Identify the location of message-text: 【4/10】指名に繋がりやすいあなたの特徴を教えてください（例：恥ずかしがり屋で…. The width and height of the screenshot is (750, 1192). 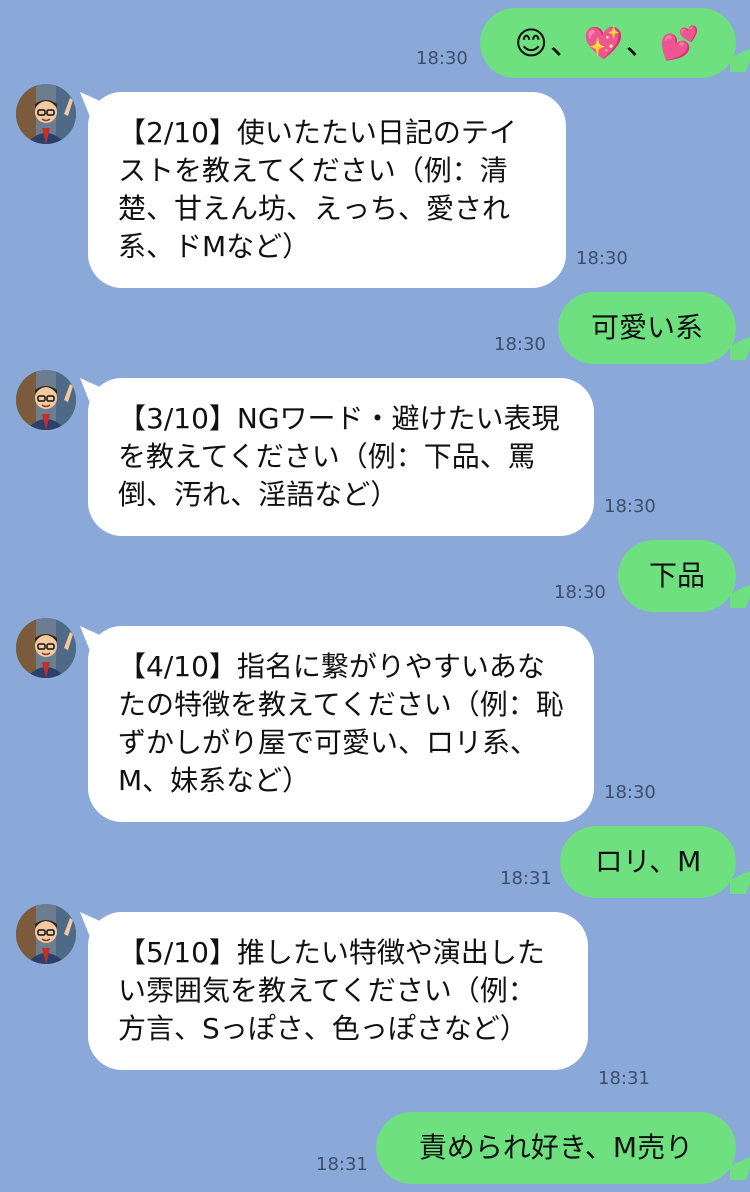
(341, 723).